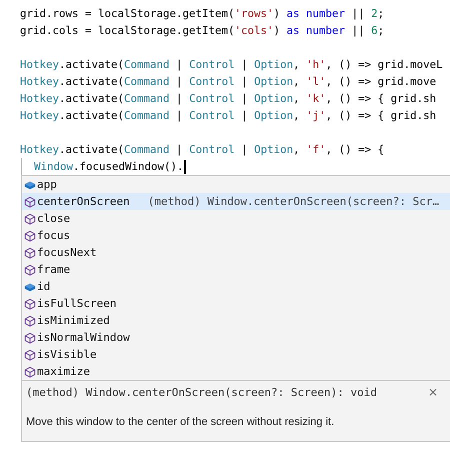 The image size is (450, 450). What do you see at coordinates (236, 320) in the screenshot?
I see `suggestion-item: isMinimized` at bounding box center [236, 320].